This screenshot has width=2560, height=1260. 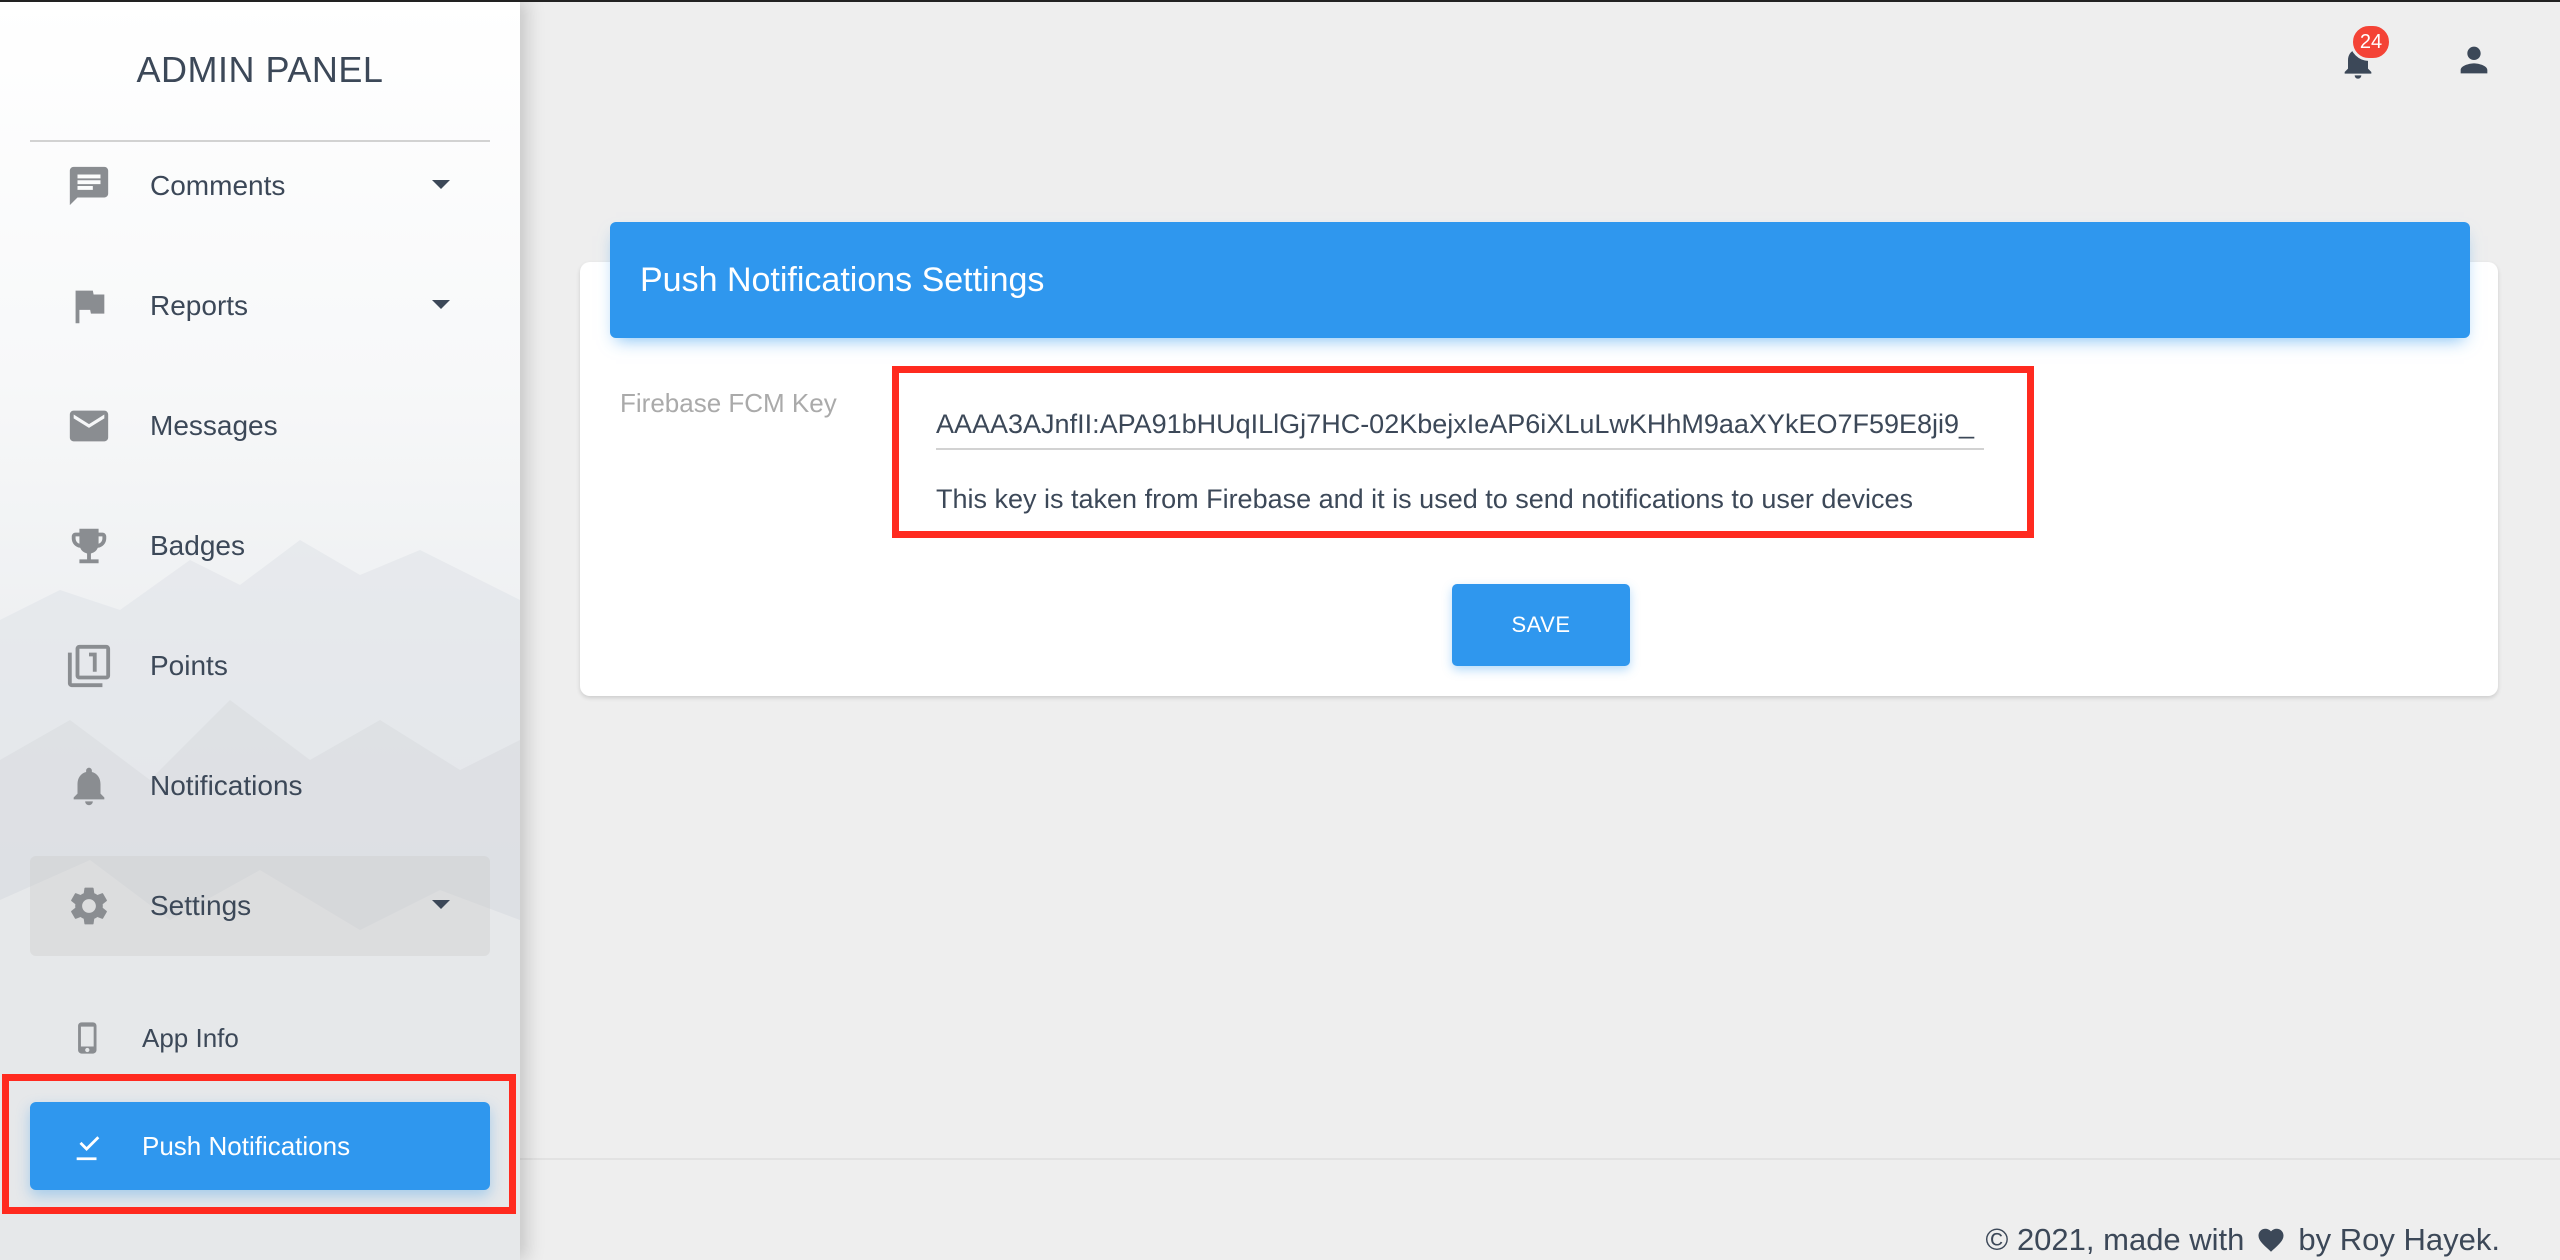 I want to click on card-header: Push Notifications Settings, so click(x=1540, y=280).